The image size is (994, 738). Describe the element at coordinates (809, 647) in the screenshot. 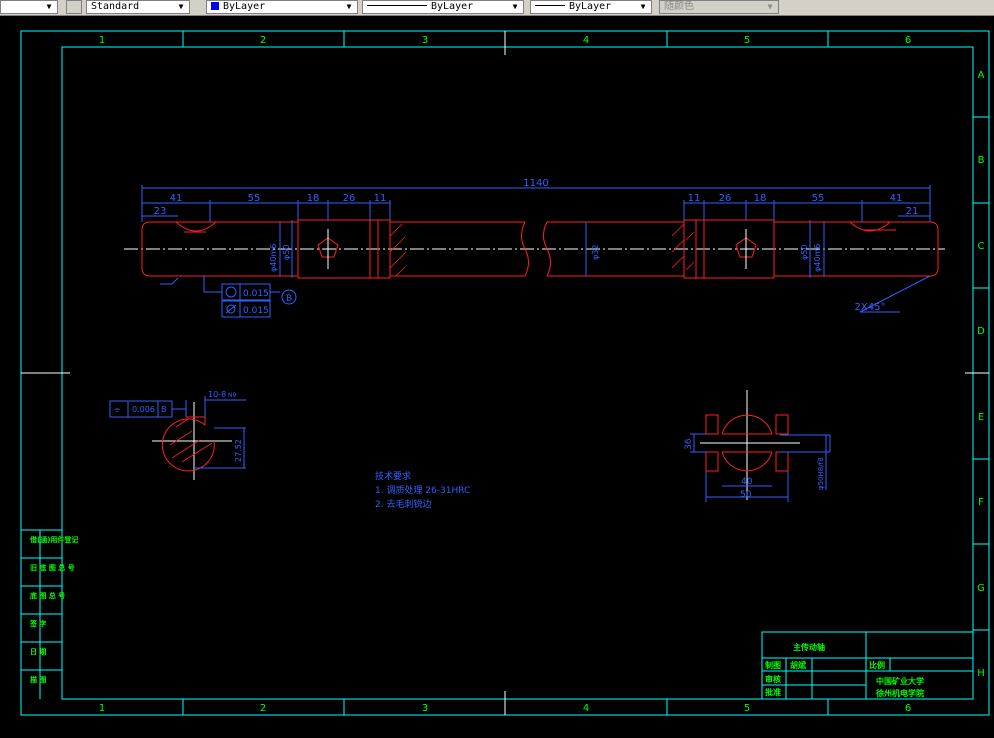

I see `part-name: 主传动轴` at that location.